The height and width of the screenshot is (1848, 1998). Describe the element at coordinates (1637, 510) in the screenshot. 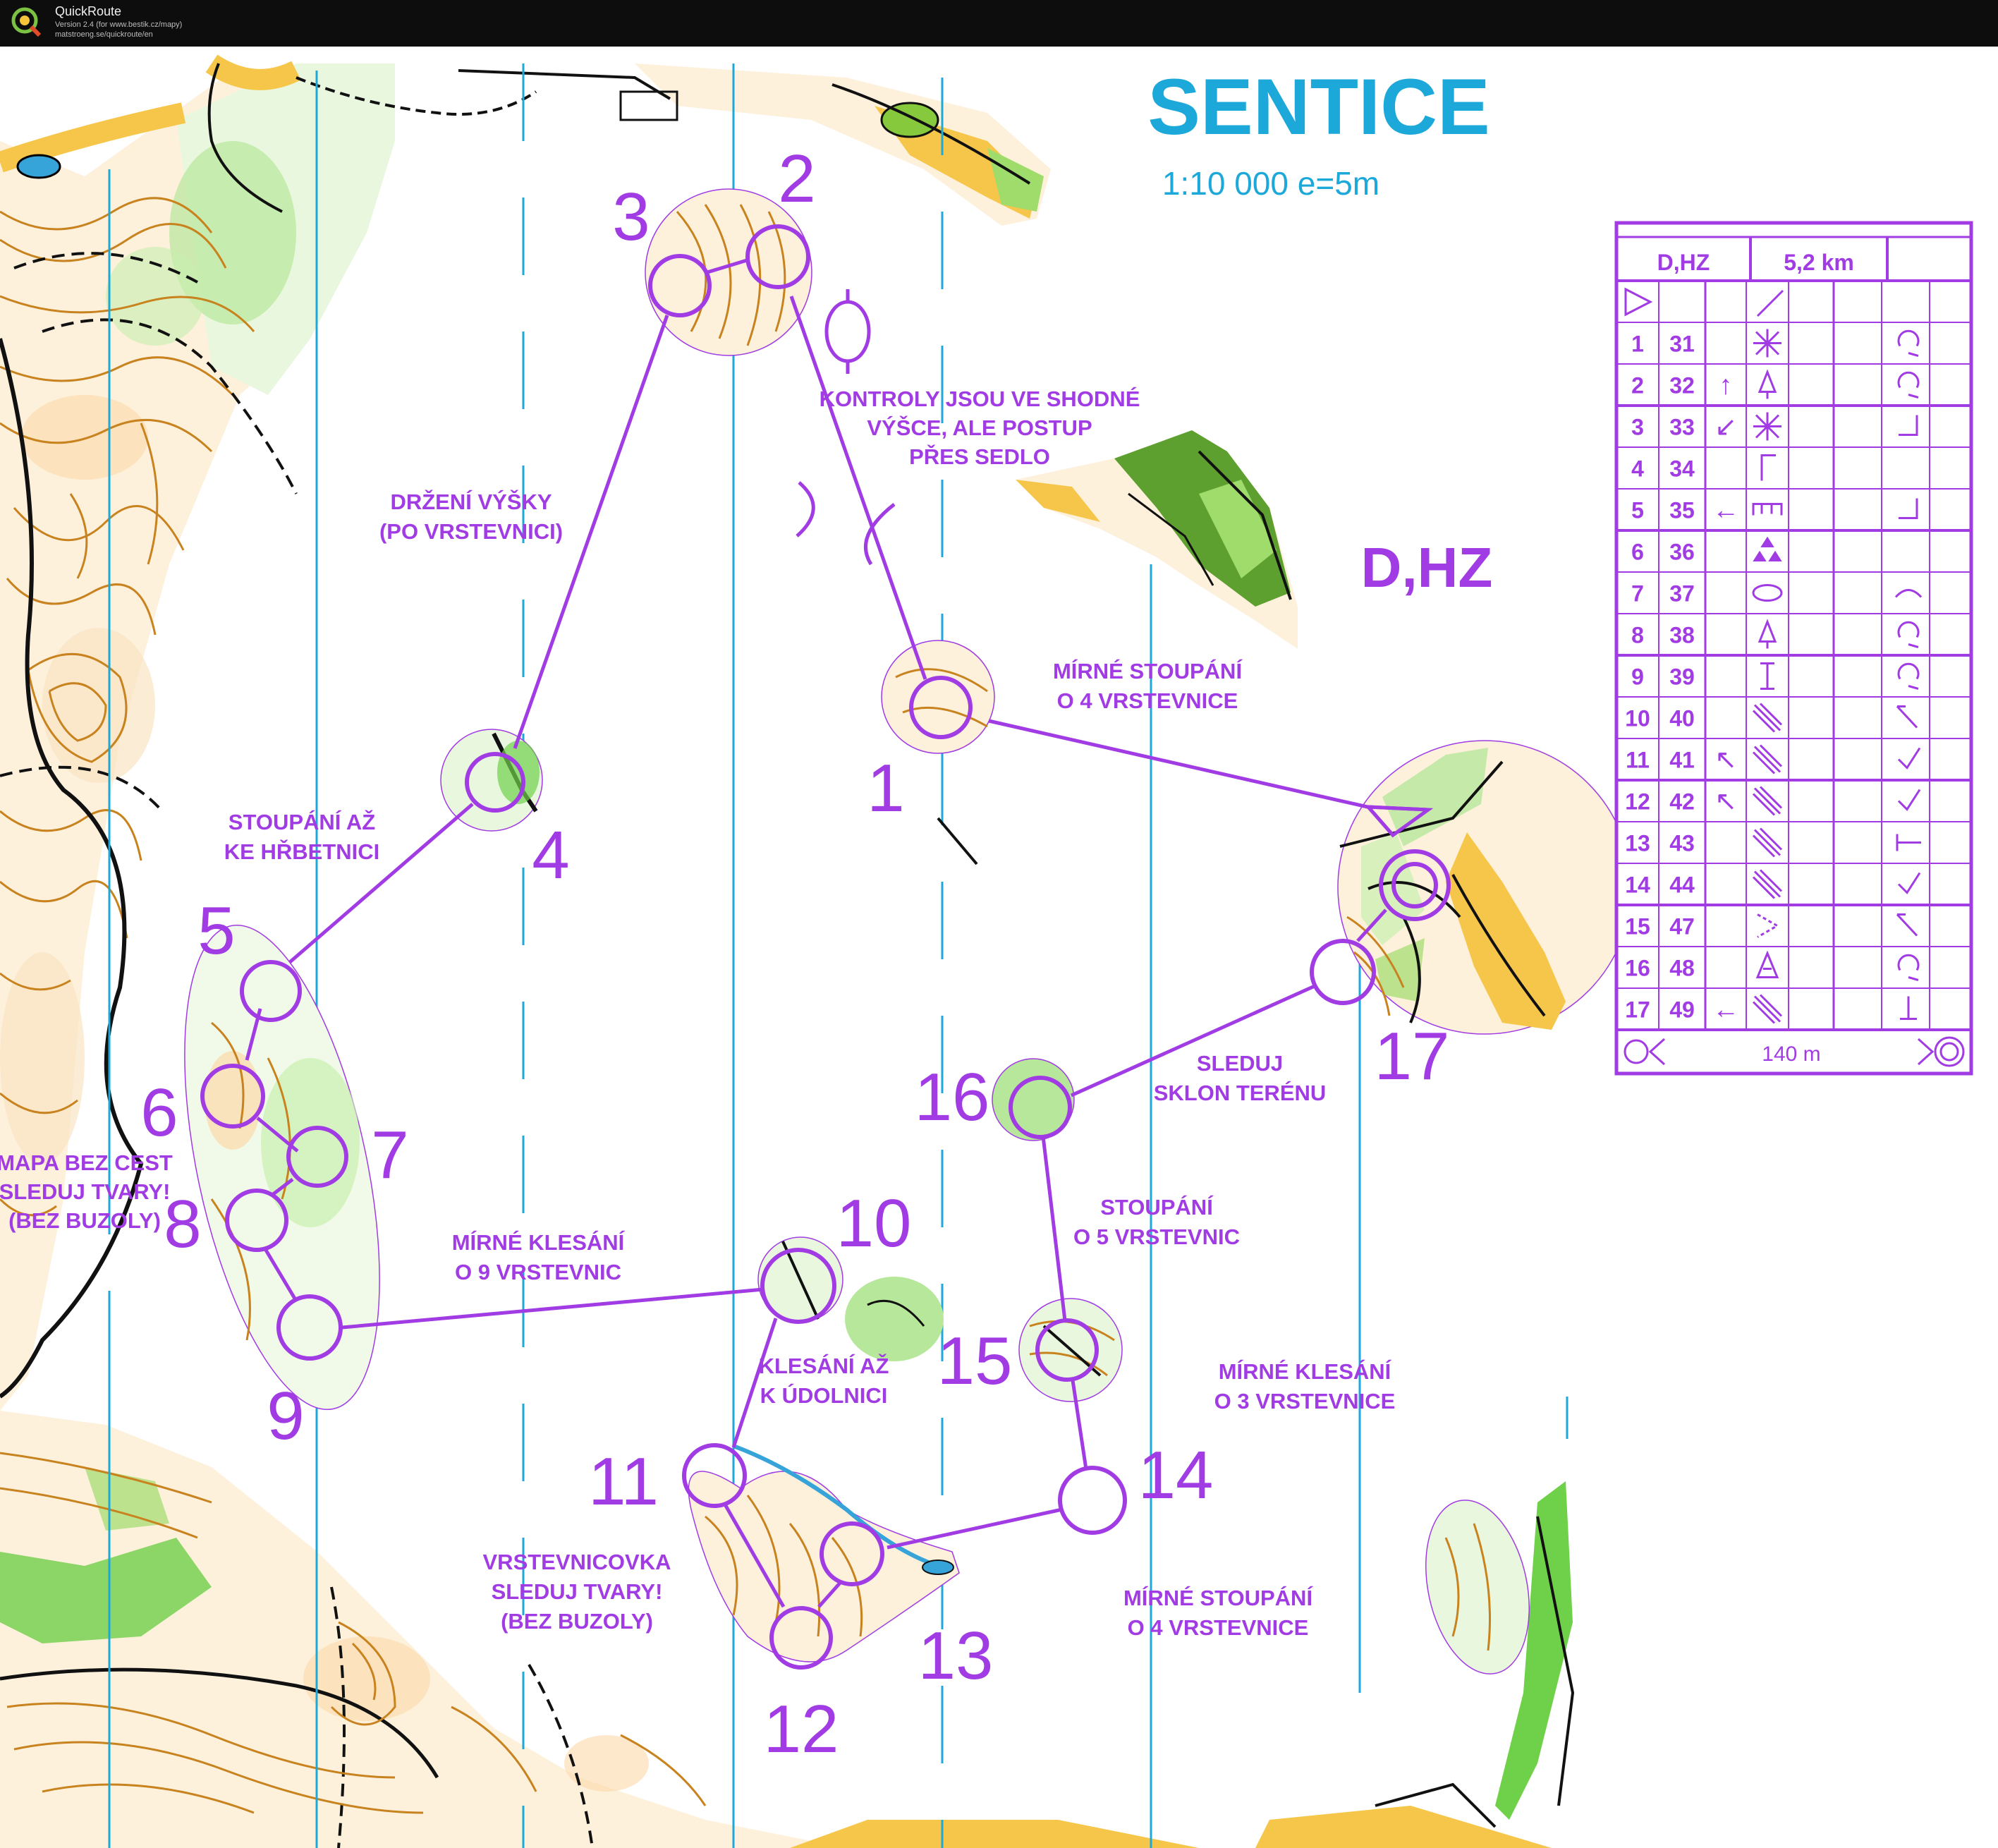

I see `sheet-row-number: 5` at that location.